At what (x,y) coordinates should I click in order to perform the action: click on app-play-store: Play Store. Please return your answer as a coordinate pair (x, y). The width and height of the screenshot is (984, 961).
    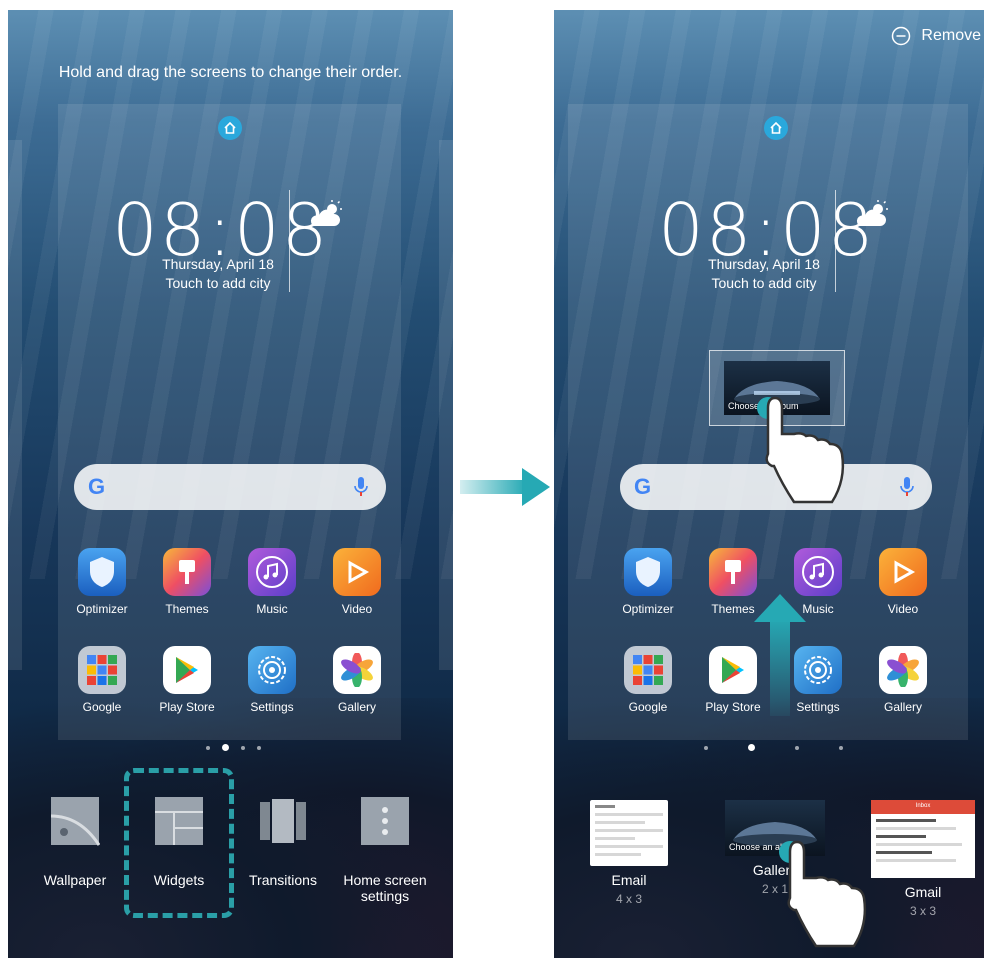
    Looking at the image, I should click on (187, 680).